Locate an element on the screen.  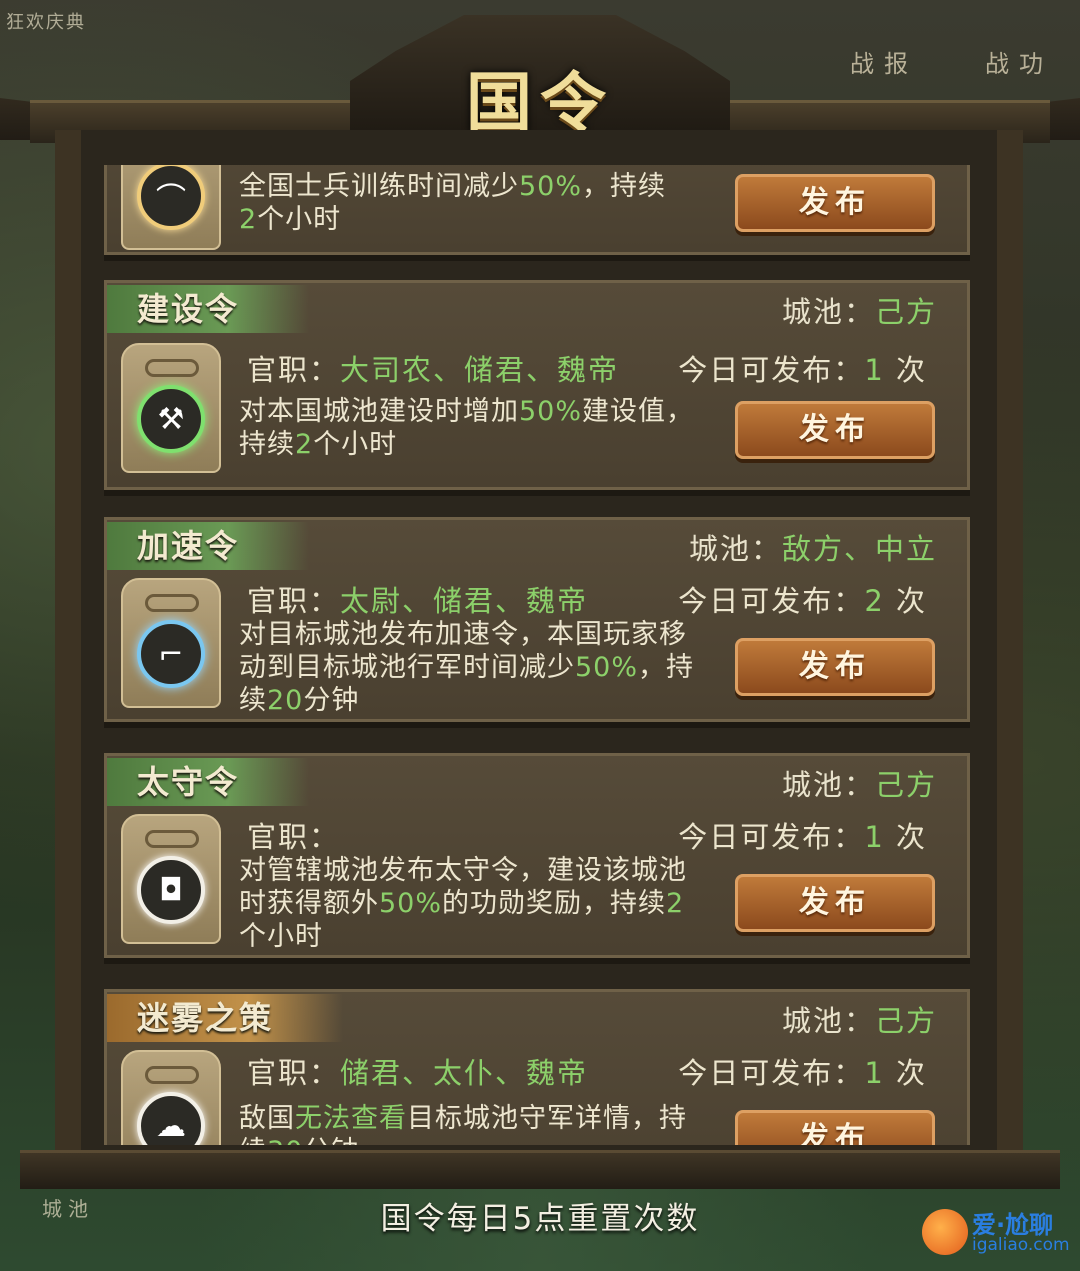
order-tablet: ◘ is located at coordinates (171, 879).